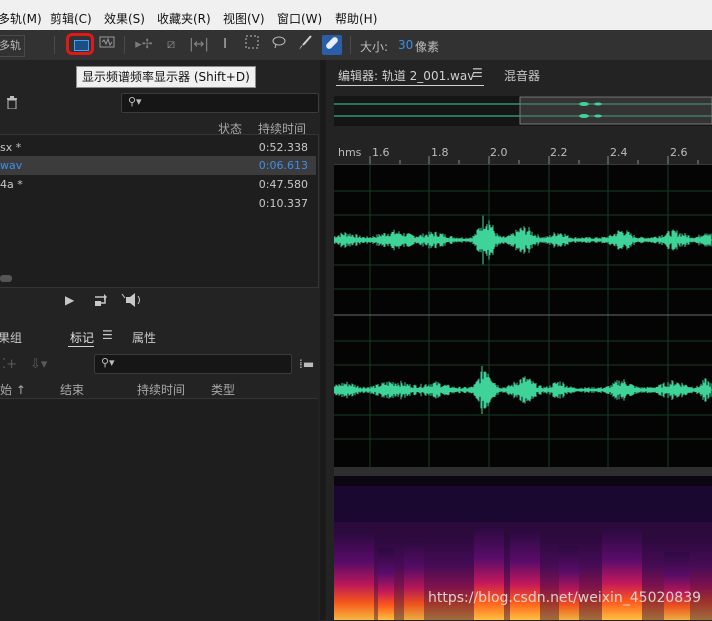 The width and height of the screenshot is (712, 621). Describe the element at coordinates (523, 471) in the screenshot. I see `display-splitter` at that location.